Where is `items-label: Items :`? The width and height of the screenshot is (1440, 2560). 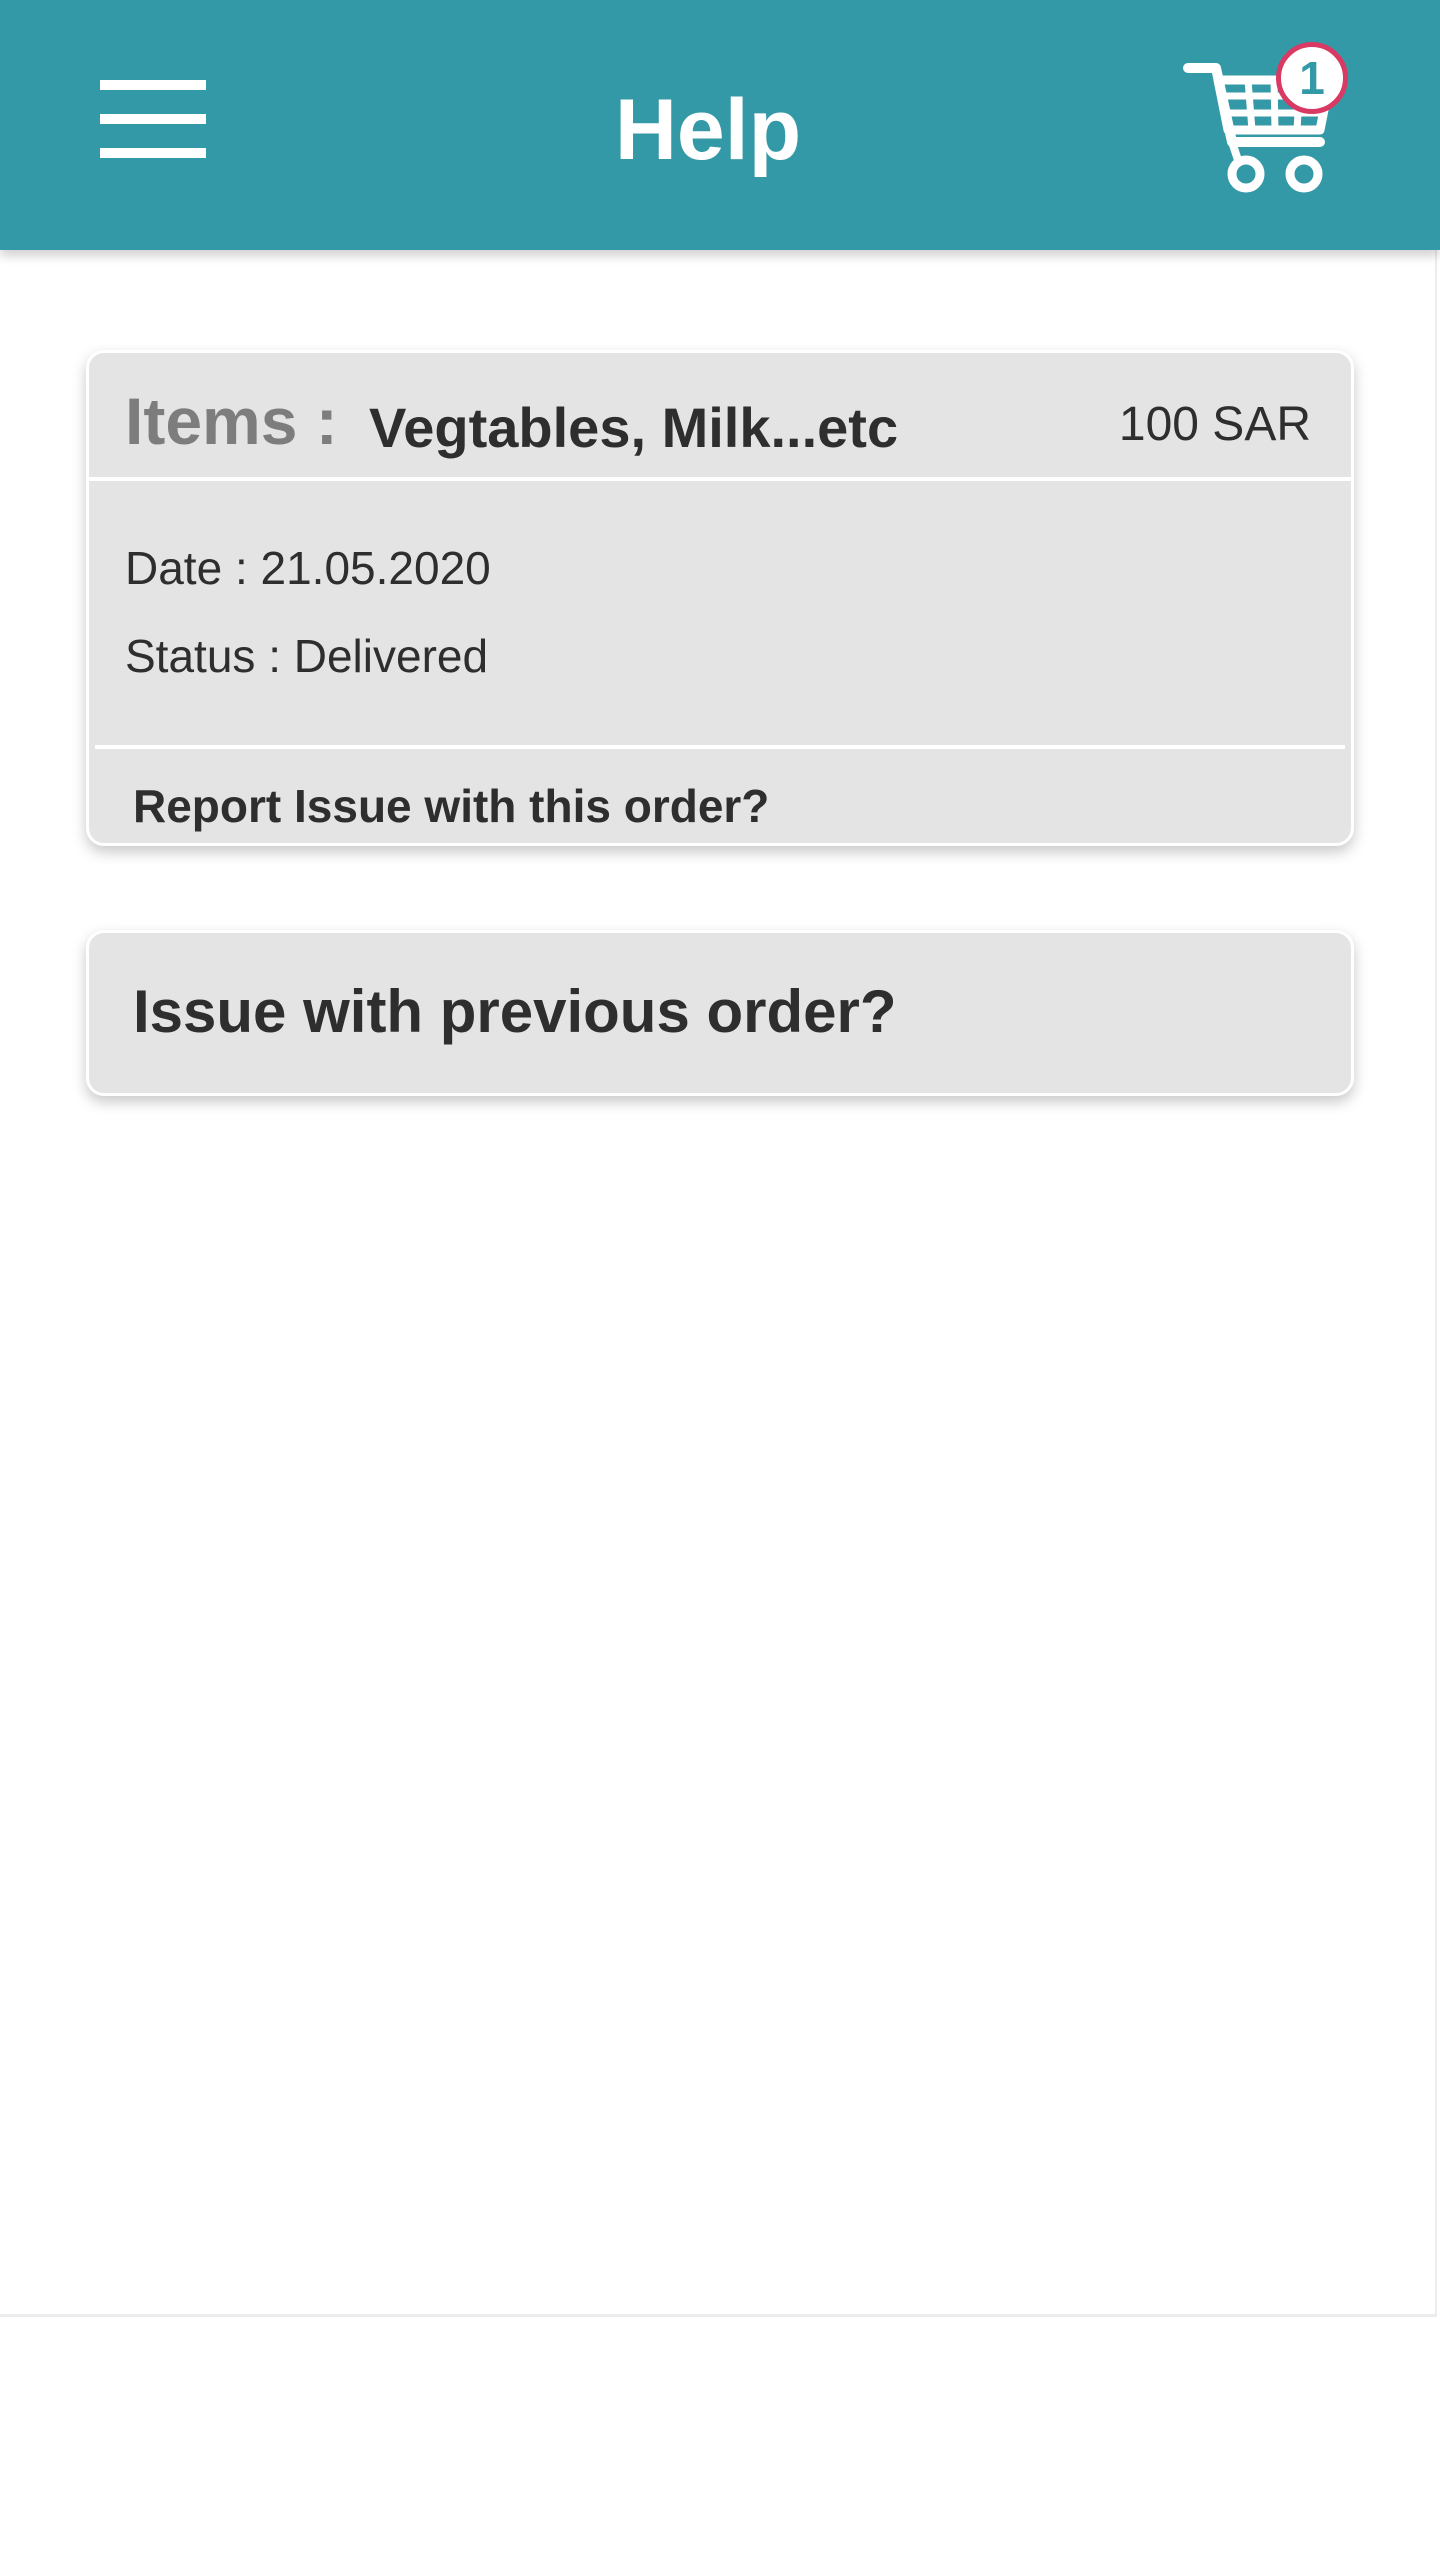
items-label: Items : is located at coordinates (231, 421).